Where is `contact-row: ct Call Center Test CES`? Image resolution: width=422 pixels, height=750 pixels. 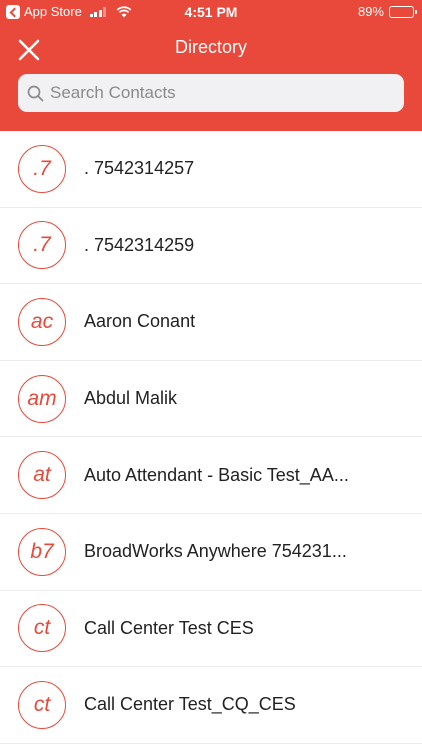 contact-row: ct Call Center Test CES is located at coordinates (211, 629).